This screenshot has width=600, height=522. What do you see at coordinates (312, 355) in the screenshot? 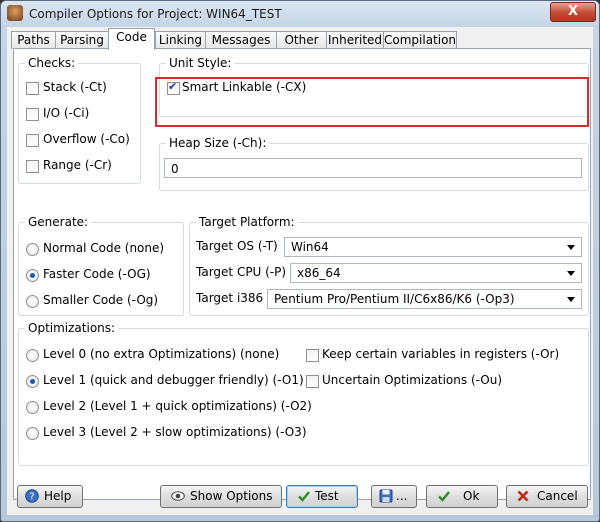
I see `keep-registers-checkbox` at bounding box center [312, 355].